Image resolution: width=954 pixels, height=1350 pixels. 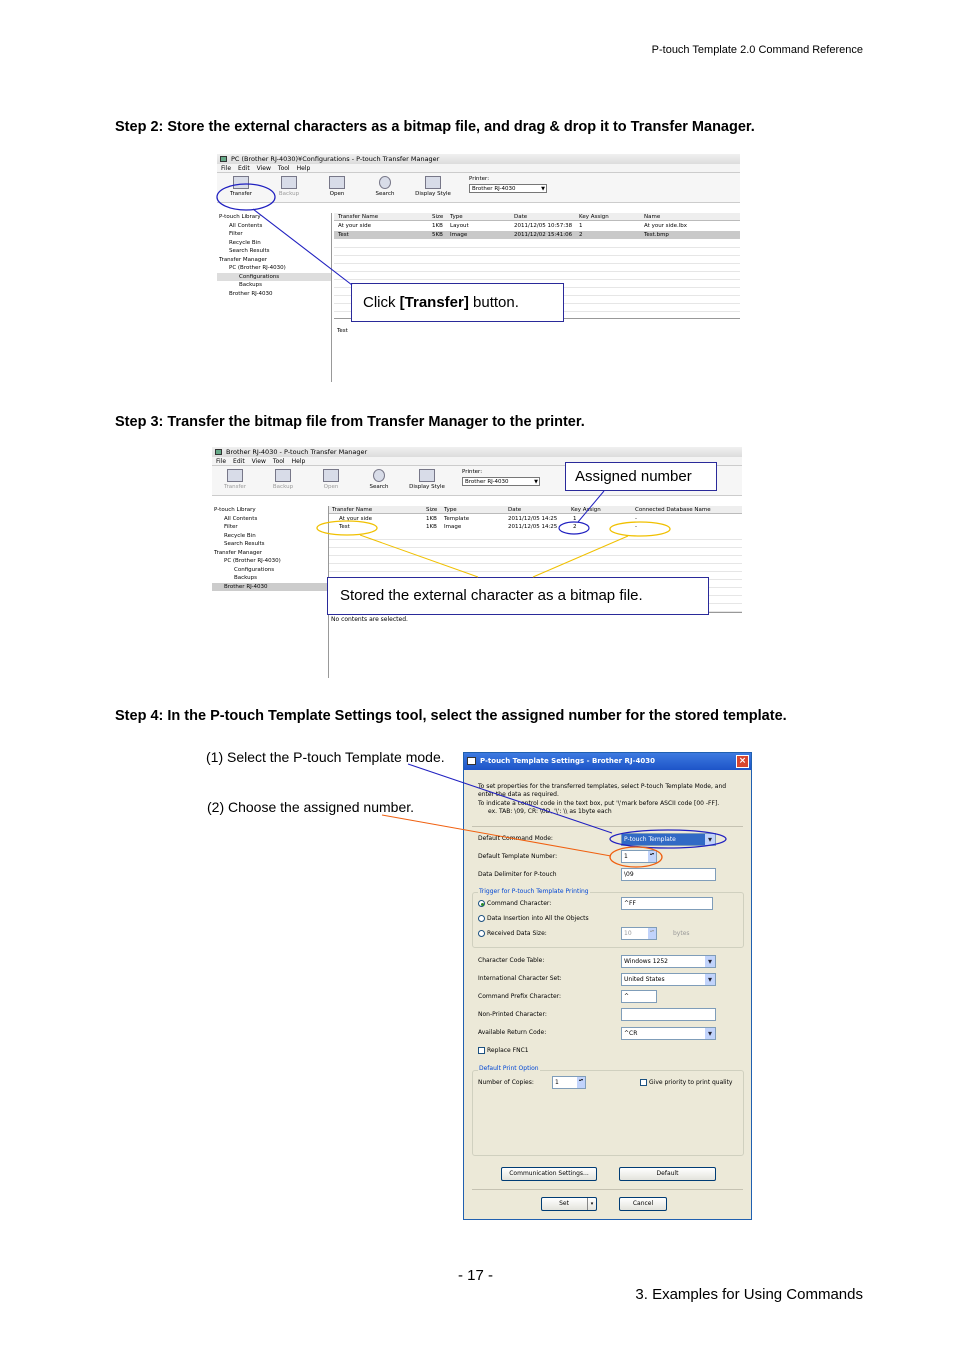 What do you see at coordinates (742, 761) in the screenshot?
I see `close-icon: ×` at bounding box center [742, 761].